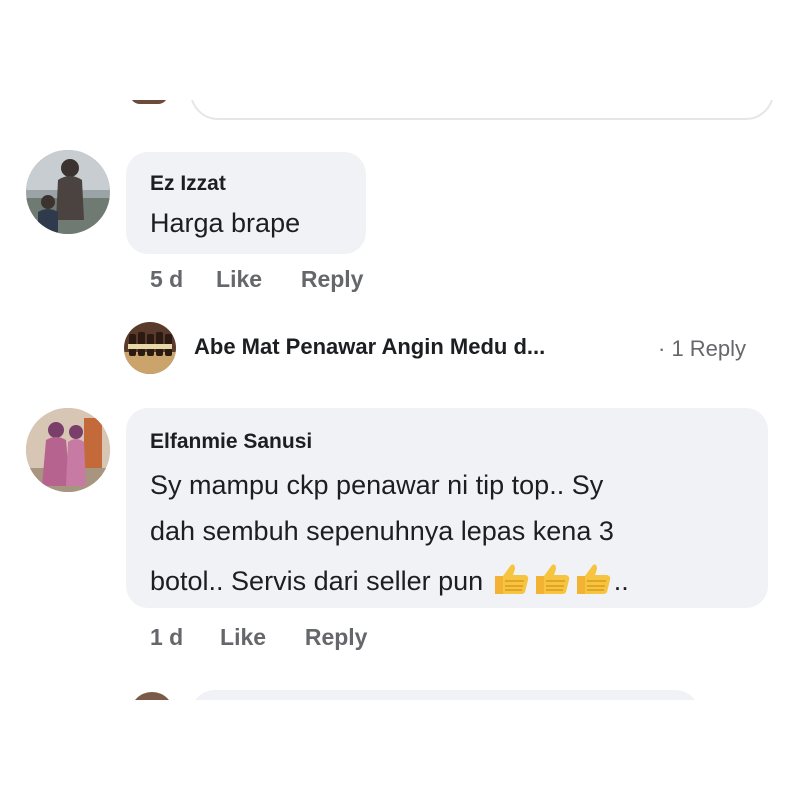  What do you see at coordinates (482, 110) in the screenshot?
I see `previous-comment-bubble` at bounding box center [482, 110].